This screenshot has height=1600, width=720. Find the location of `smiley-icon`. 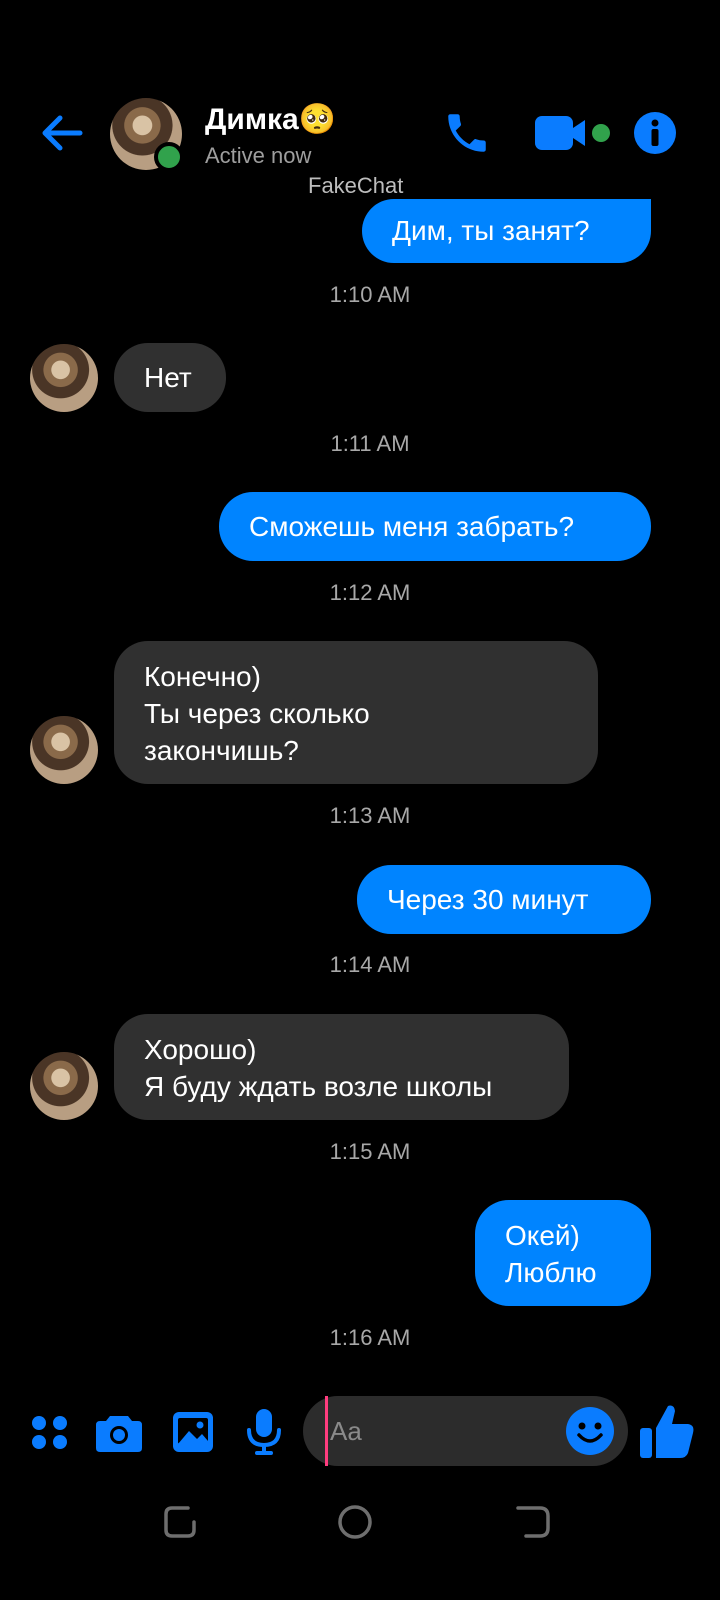

smiley-icon is located at coordinates (590, 1431).